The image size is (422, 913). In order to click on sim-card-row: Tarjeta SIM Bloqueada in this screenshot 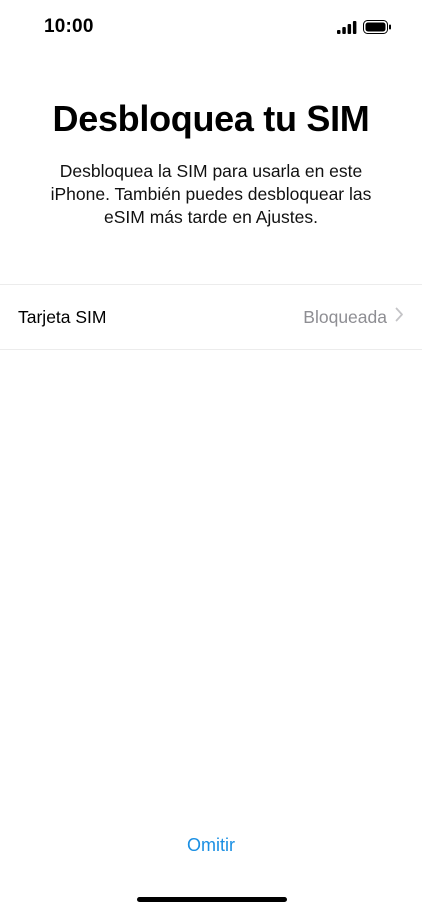, I will do `click(211, 317)`.